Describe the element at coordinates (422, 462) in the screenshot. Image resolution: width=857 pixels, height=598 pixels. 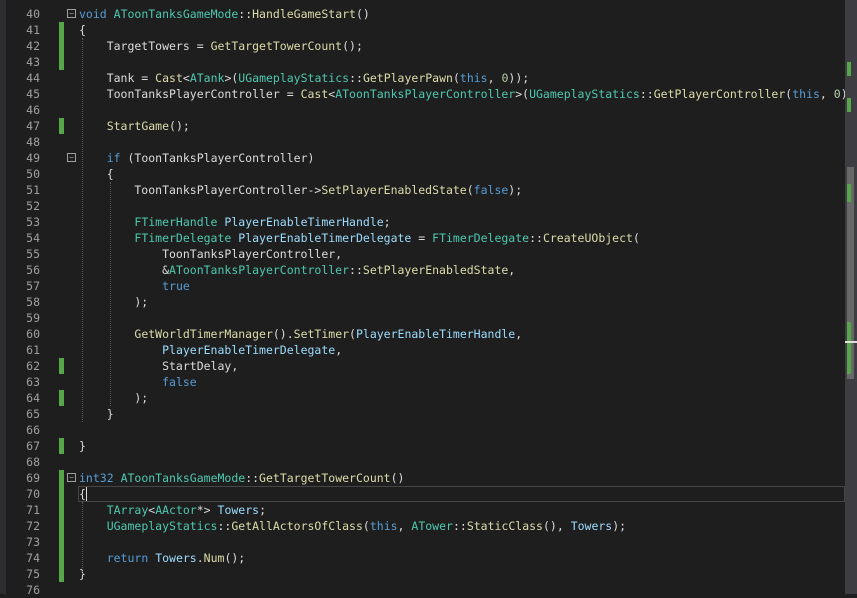
I see `code-line: 68` at that location.